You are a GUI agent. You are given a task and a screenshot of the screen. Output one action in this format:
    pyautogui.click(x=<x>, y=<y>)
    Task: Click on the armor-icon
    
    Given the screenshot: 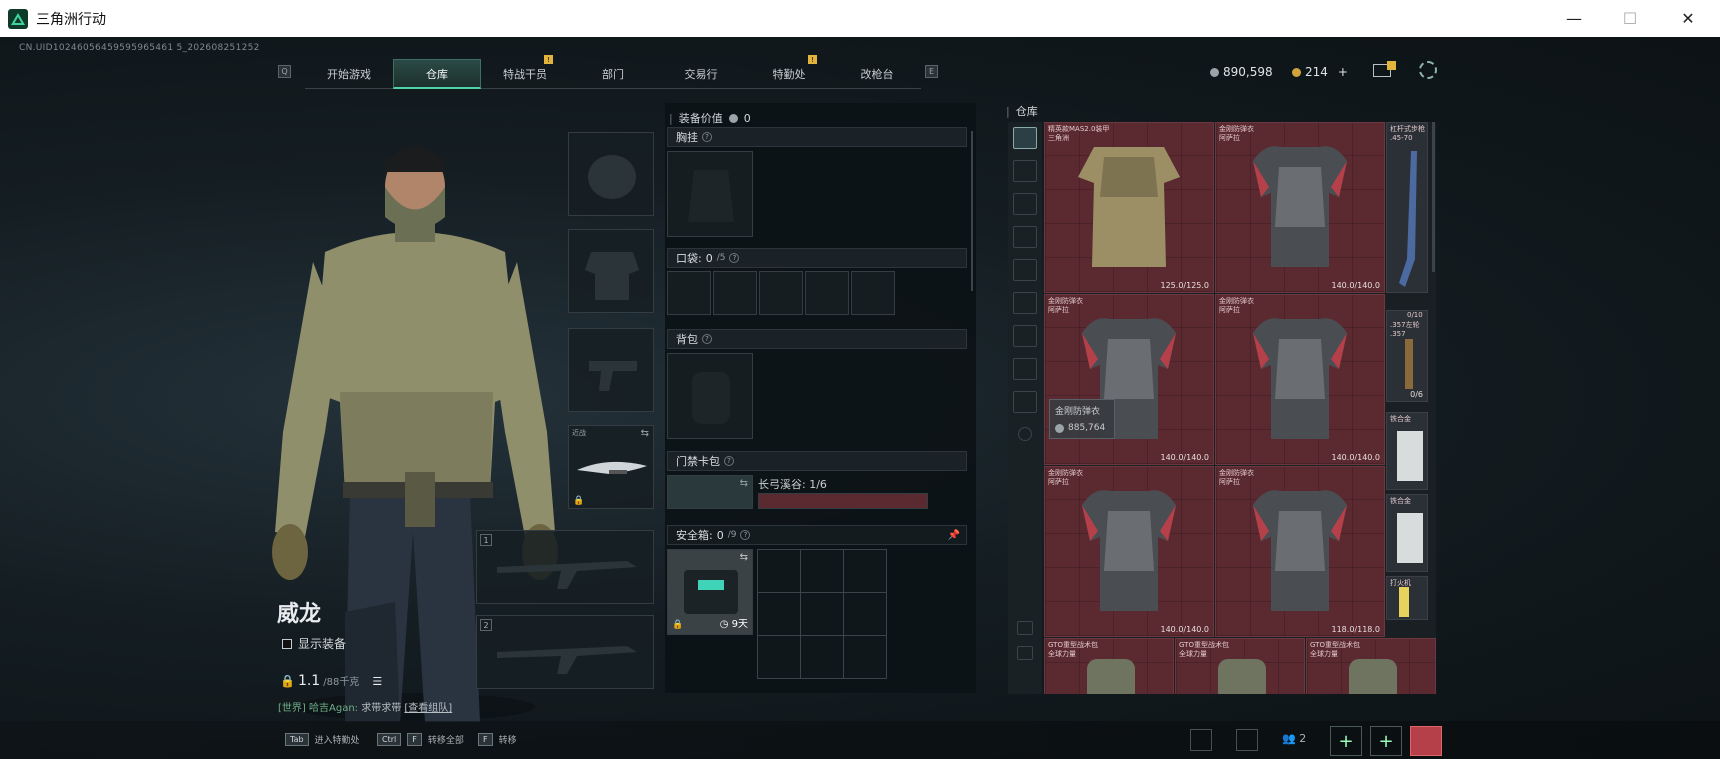 What is the action you would take?
    pyautogui.click(x=612, y=276)
    